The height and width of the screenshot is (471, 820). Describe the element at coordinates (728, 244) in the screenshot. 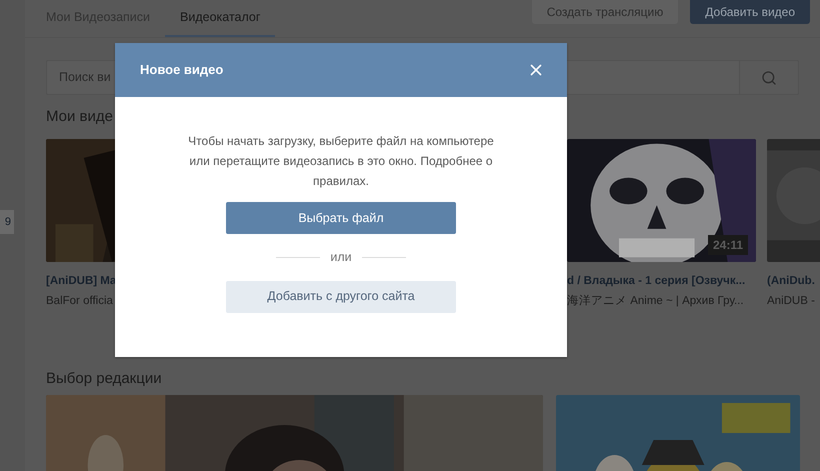

I see `video-duration: 24:11` at that location.